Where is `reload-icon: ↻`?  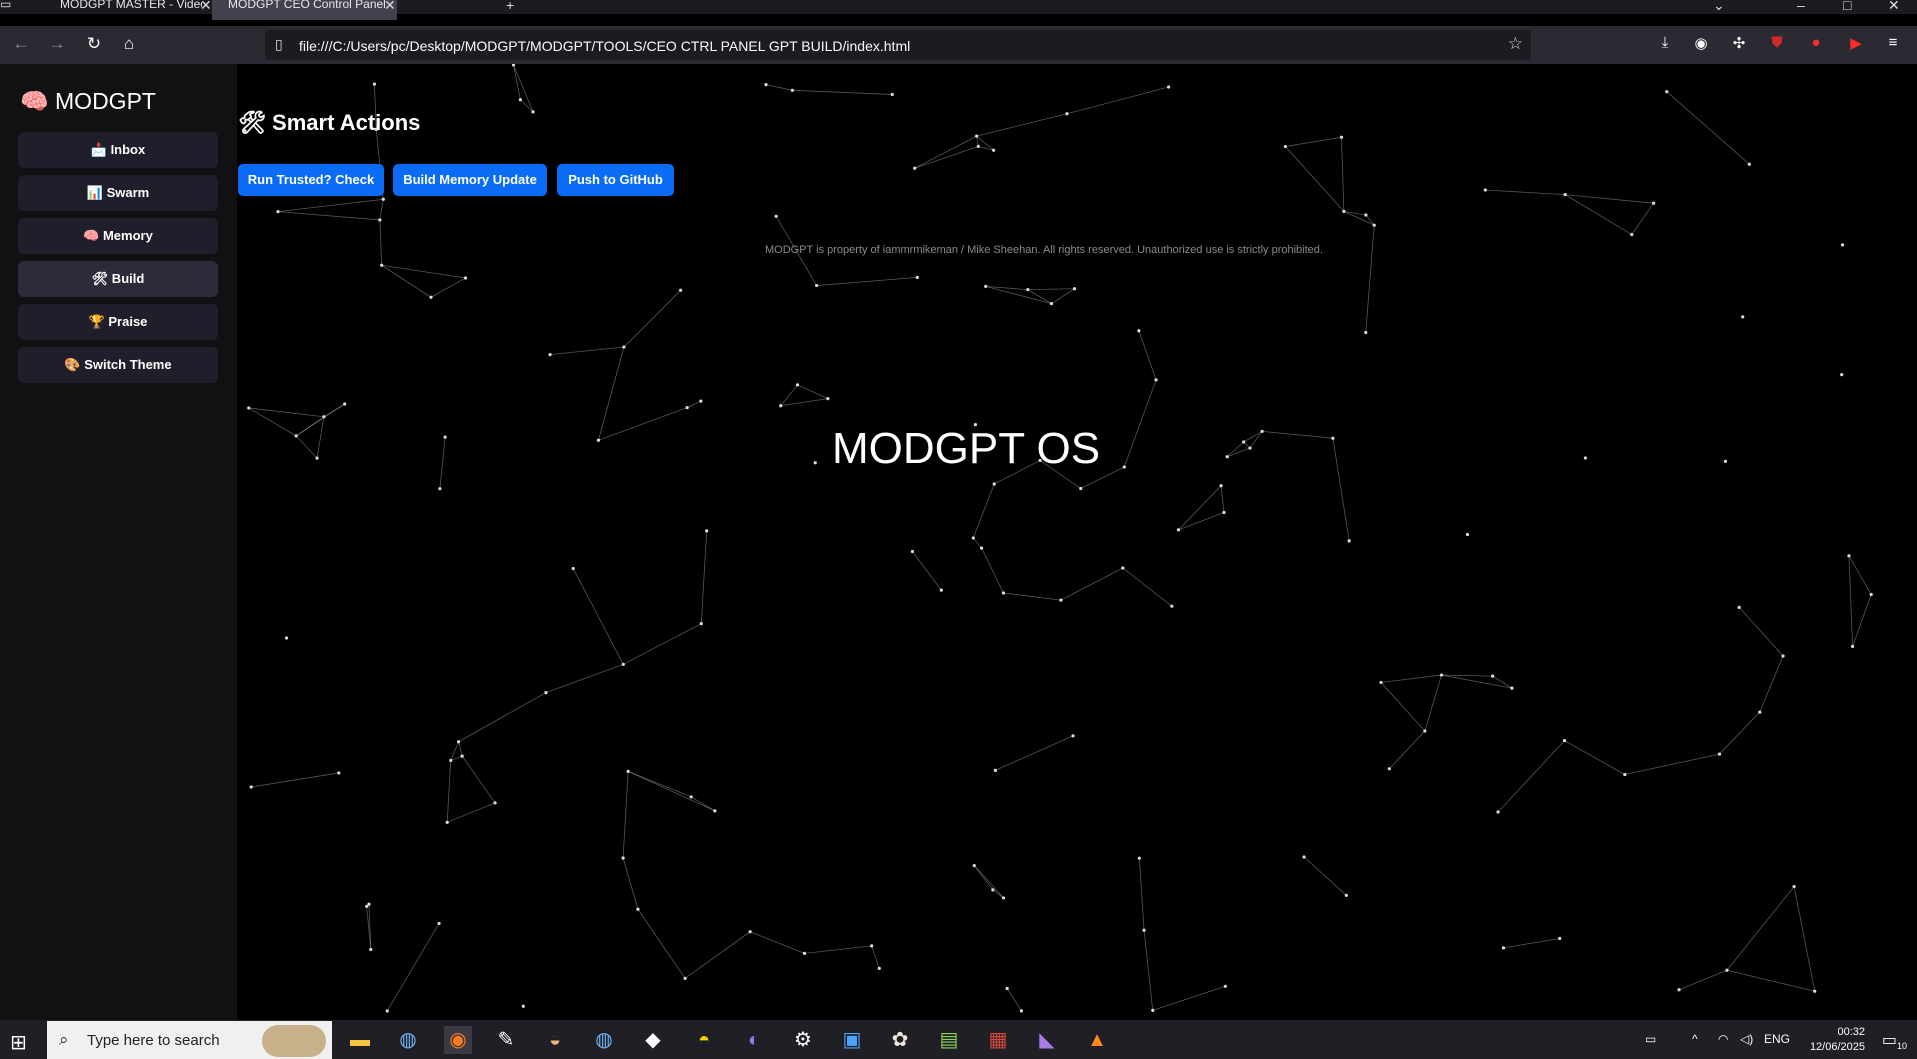 reload-icon: ↻ is located at coordinates (94, 44).